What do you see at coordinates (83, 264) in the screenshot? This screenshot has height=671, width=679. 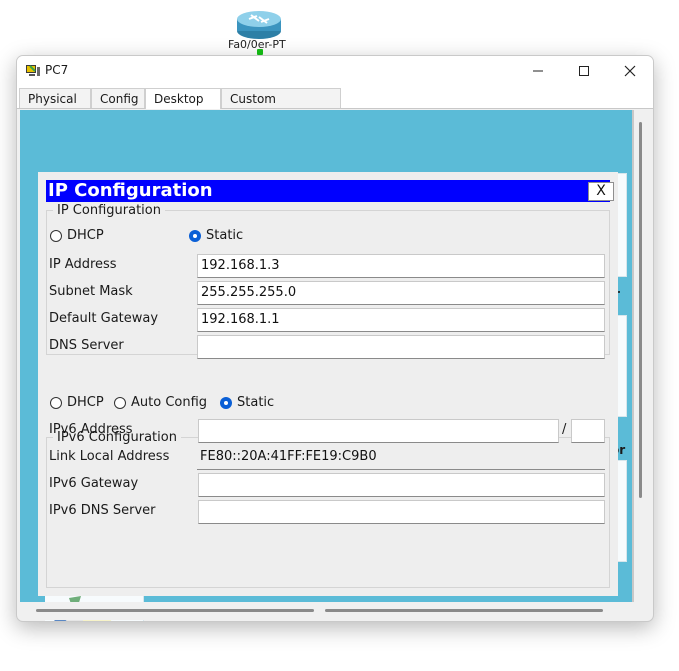 I see `ip-address-label: IP Address` at bounding box center [83, 264].